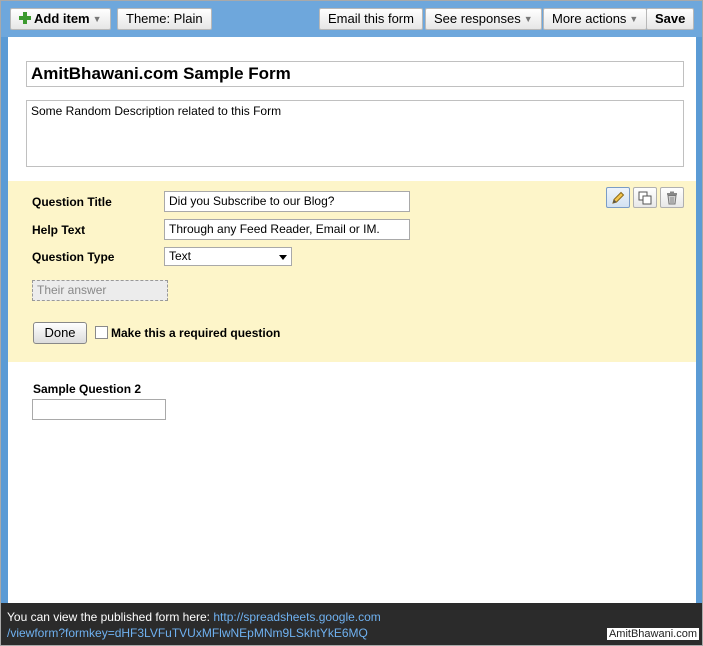 This screenshot has width=703, height=646. What do you see at coordinates (196, 333) in the screenshot?
I see `required-label: Make this a required question` at bounding box center [196, 333].